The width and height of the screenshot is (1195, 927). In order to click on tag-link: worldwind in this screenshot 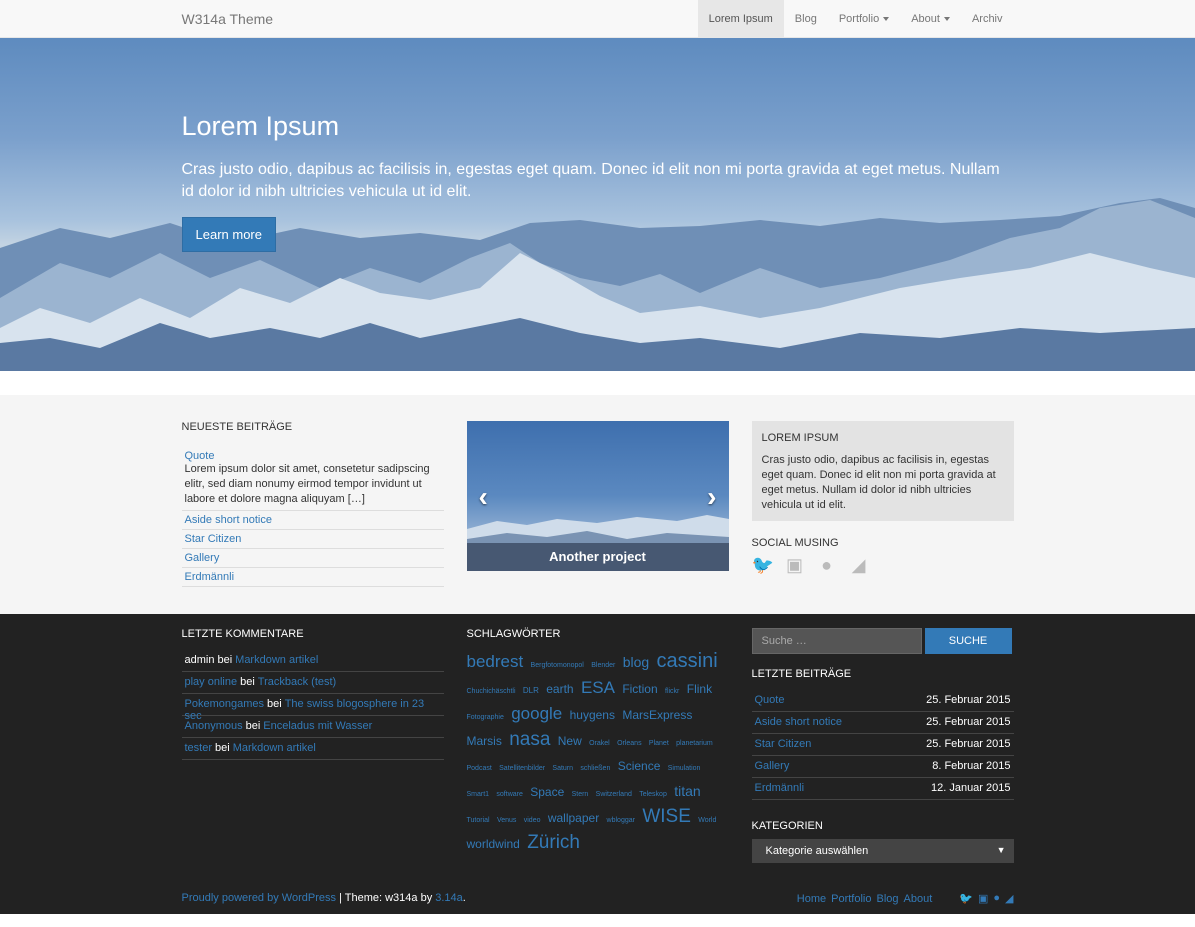, I will do `click(493, 844)`.